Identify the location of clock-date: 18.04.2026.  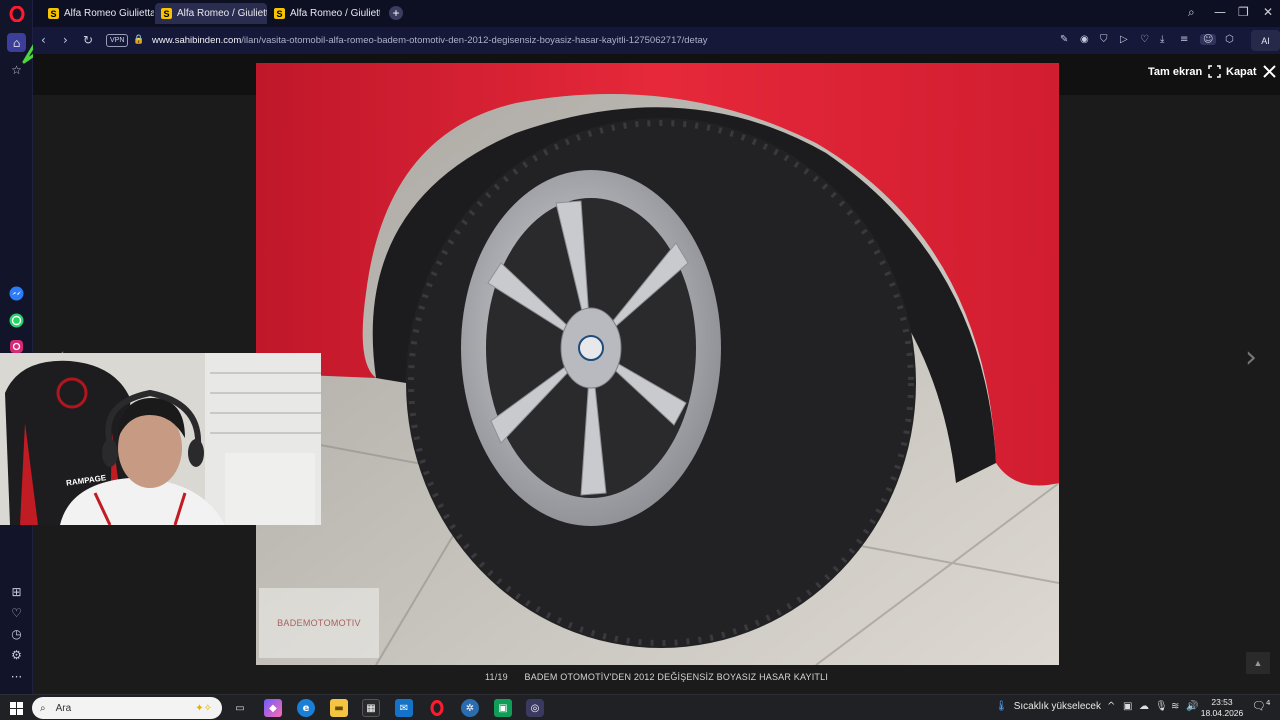
(1222, 713).